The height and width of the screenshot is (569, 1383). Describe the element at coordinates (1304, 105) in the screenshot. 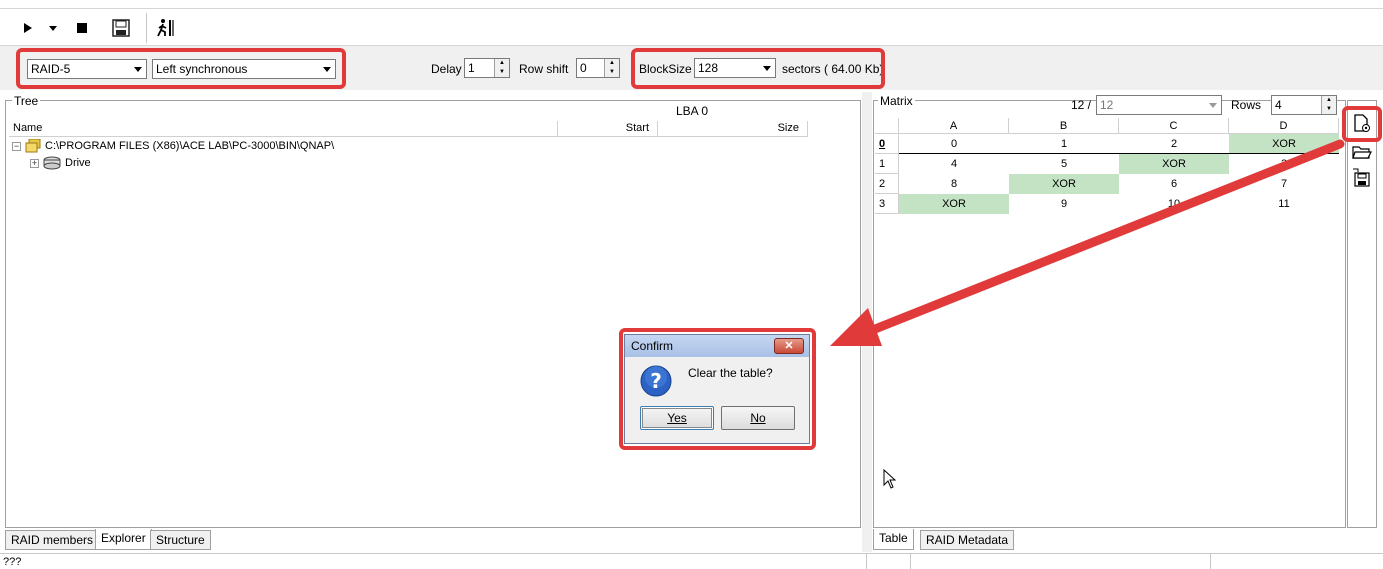

I see `rows-spinner: 4 ▲ ▼` at that location.